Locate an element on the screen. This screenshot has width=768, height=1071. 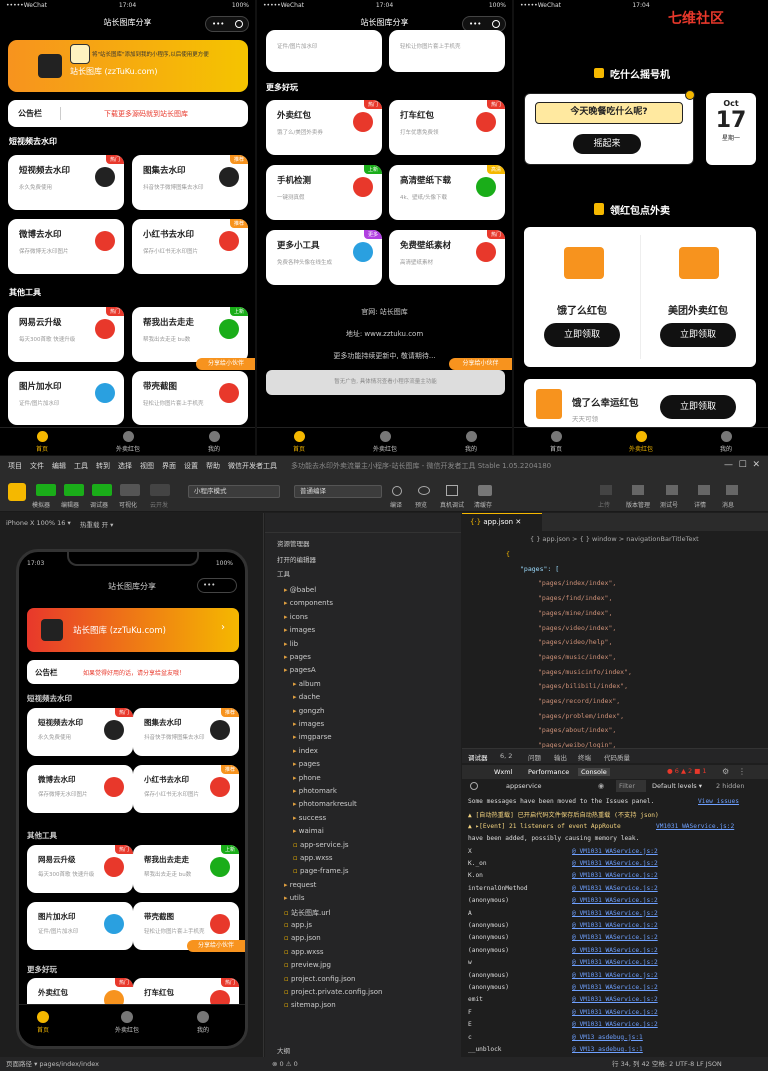
sim-notice: 公告栏 如果觉得好用的话，请分享给盆友哦！ is located at coordinates (133, 672).